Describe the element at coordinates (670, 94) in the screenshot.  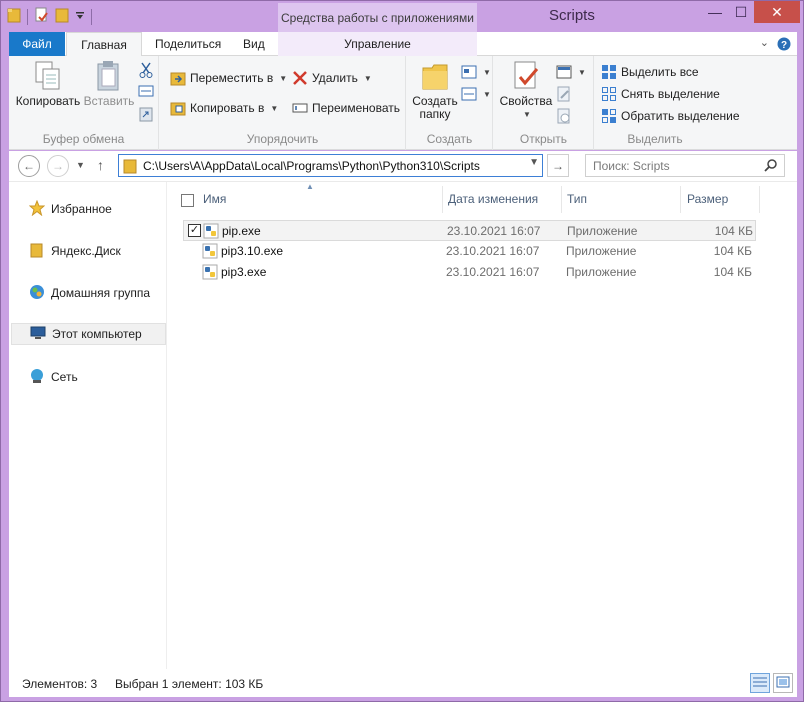
I see `select-none-label: Снять выделение` at that location.